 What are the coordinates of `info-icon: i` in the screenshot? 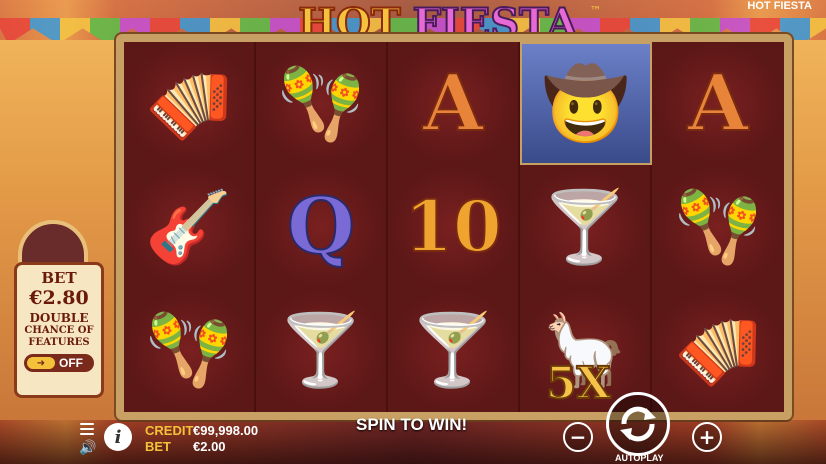 It's located at (118, 437).